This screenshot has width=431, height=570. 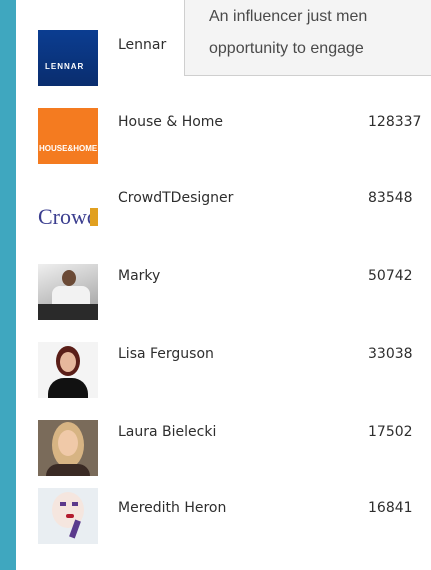 What do you see at coordinates (65, 66) in the screenshot?
I see `lennar-logo-text: LENNAR` at bounding box center [65, 66].